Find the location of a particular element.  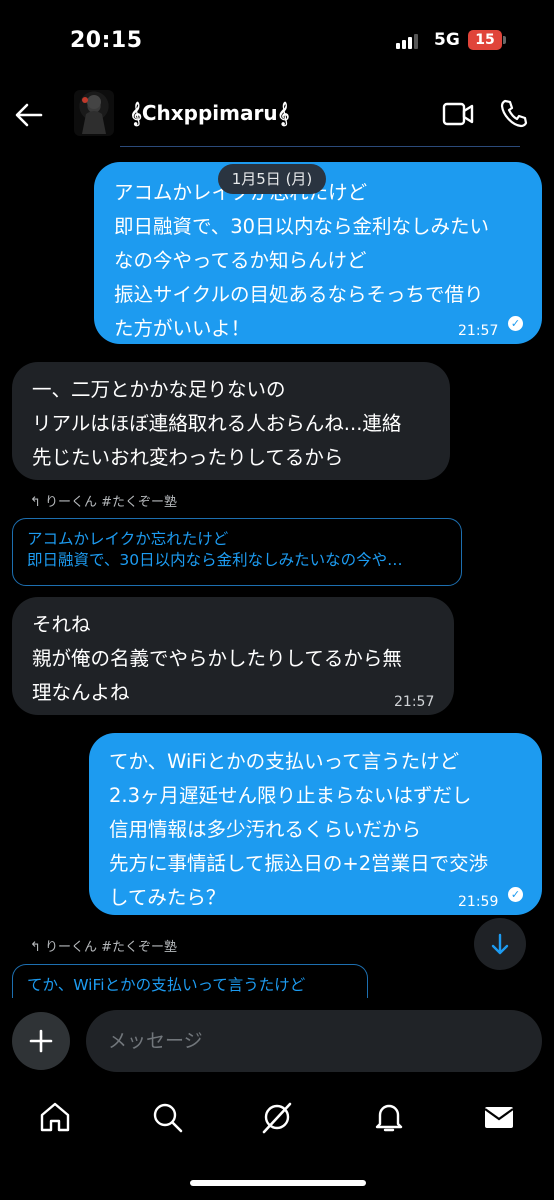

search-icon is located at coordinates (167, 1117).